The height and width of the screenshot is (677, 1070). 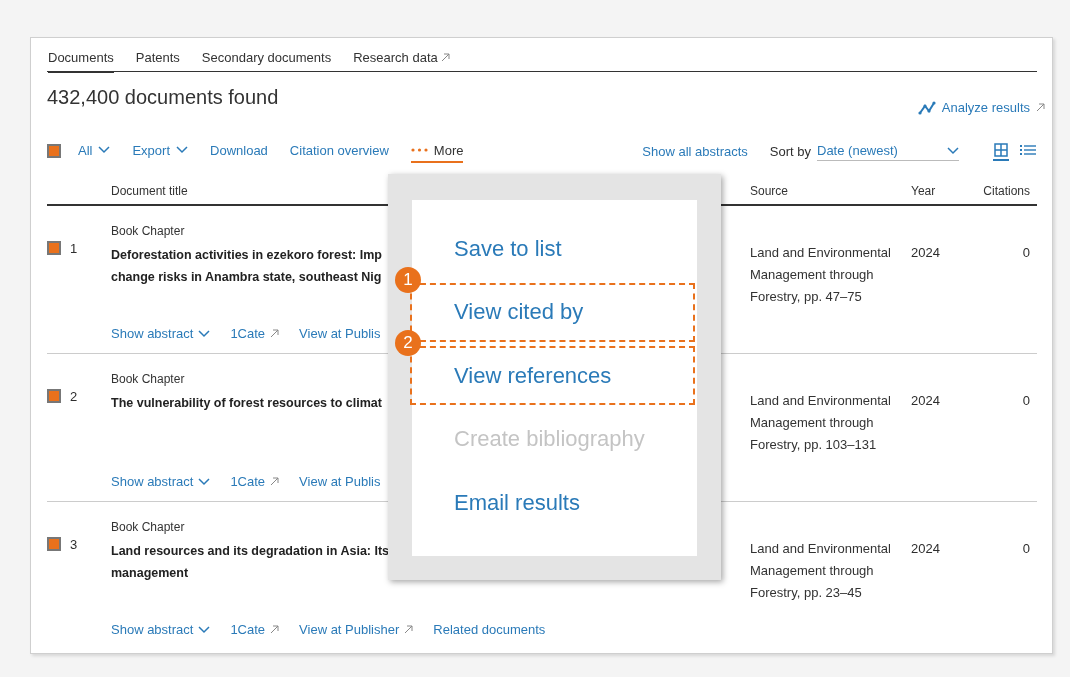 I want to click on source-text: Forestry, pp. 23–45, so click(x=806, y=593).